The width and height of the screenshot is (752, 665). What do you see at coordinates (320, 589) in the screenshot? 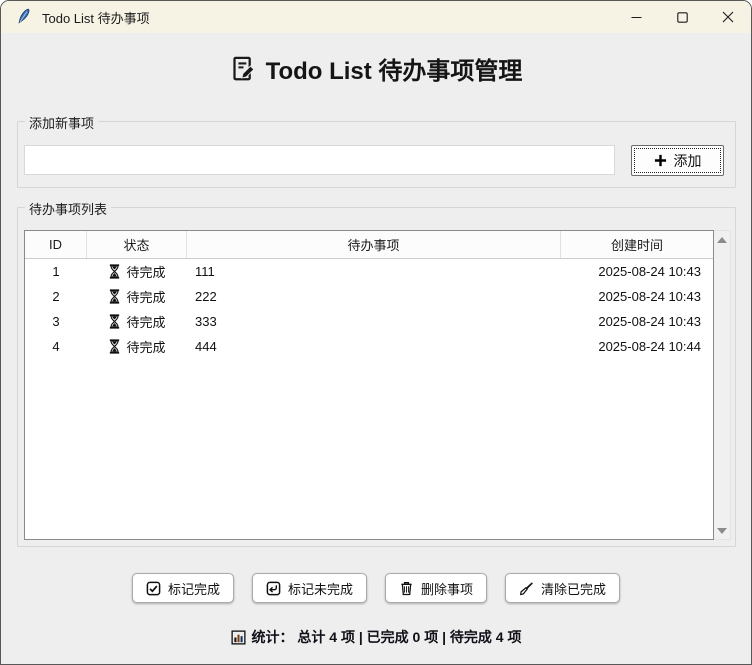
I see `mark-undone-label: 标记未完成` at bounding box center [320, 589].